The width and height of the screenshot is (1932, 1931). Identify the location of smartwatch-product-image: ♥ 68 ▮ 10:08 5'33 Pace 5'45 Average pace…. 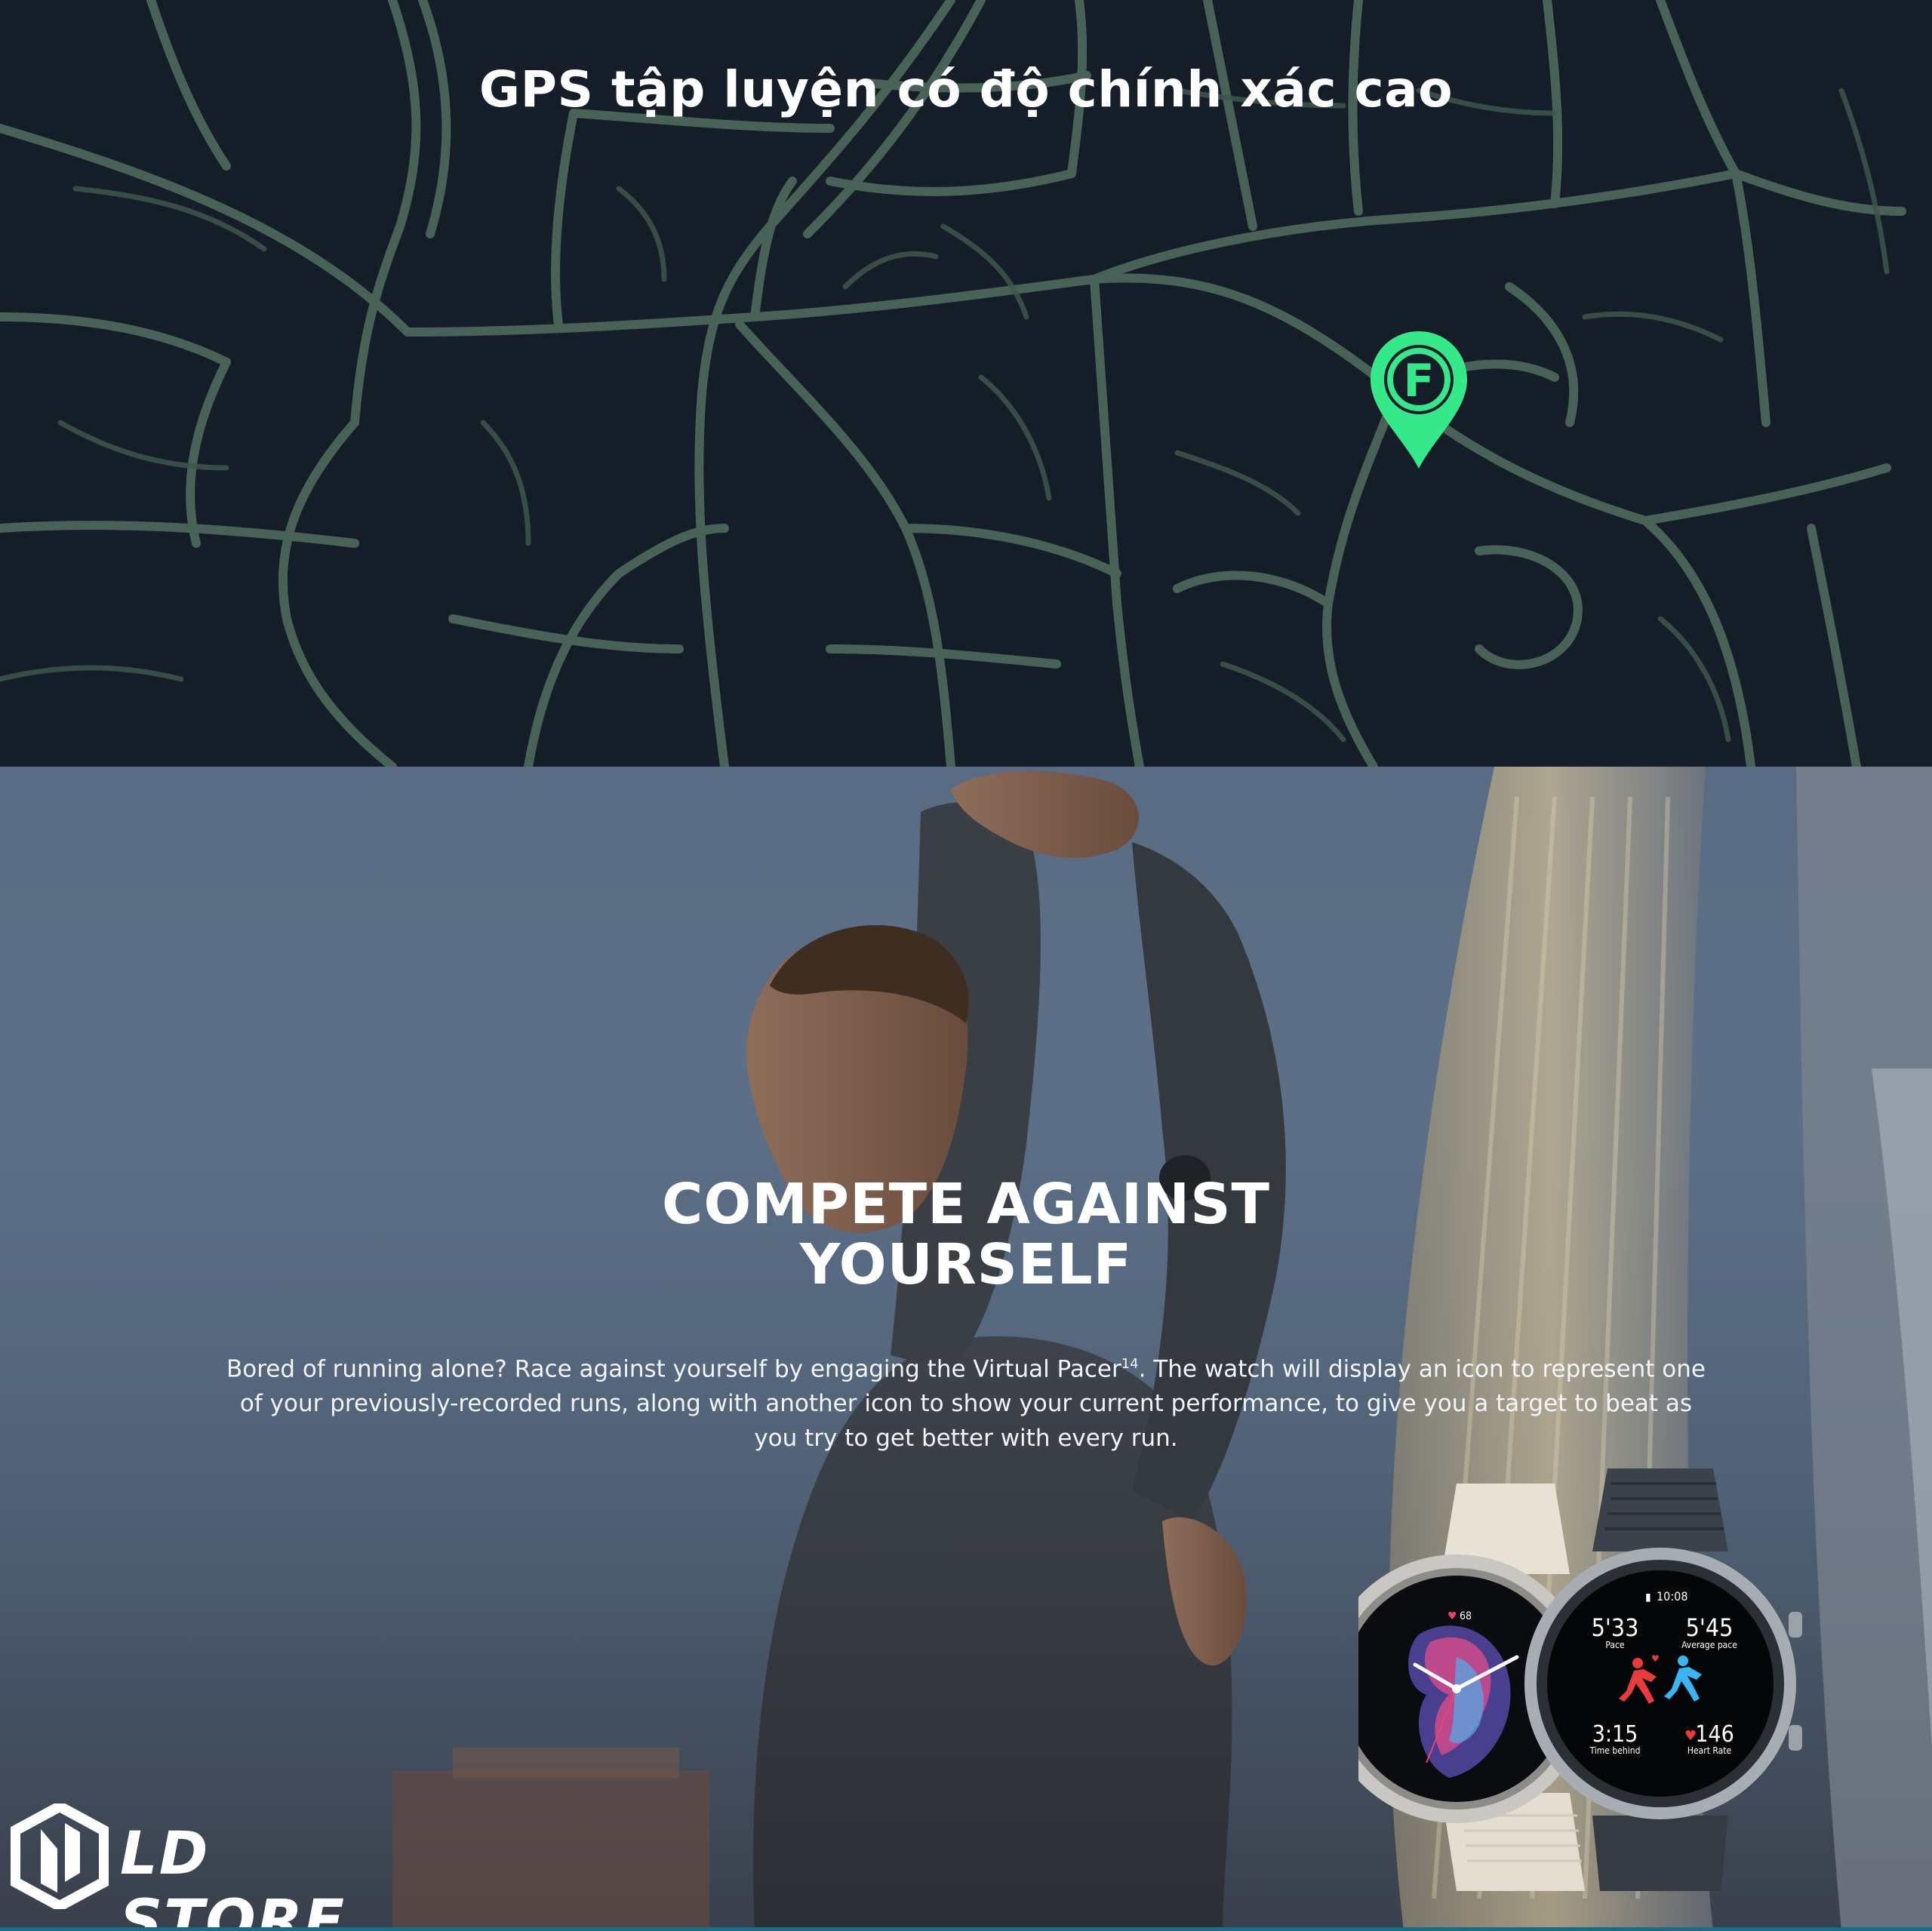
(1580, 1679).